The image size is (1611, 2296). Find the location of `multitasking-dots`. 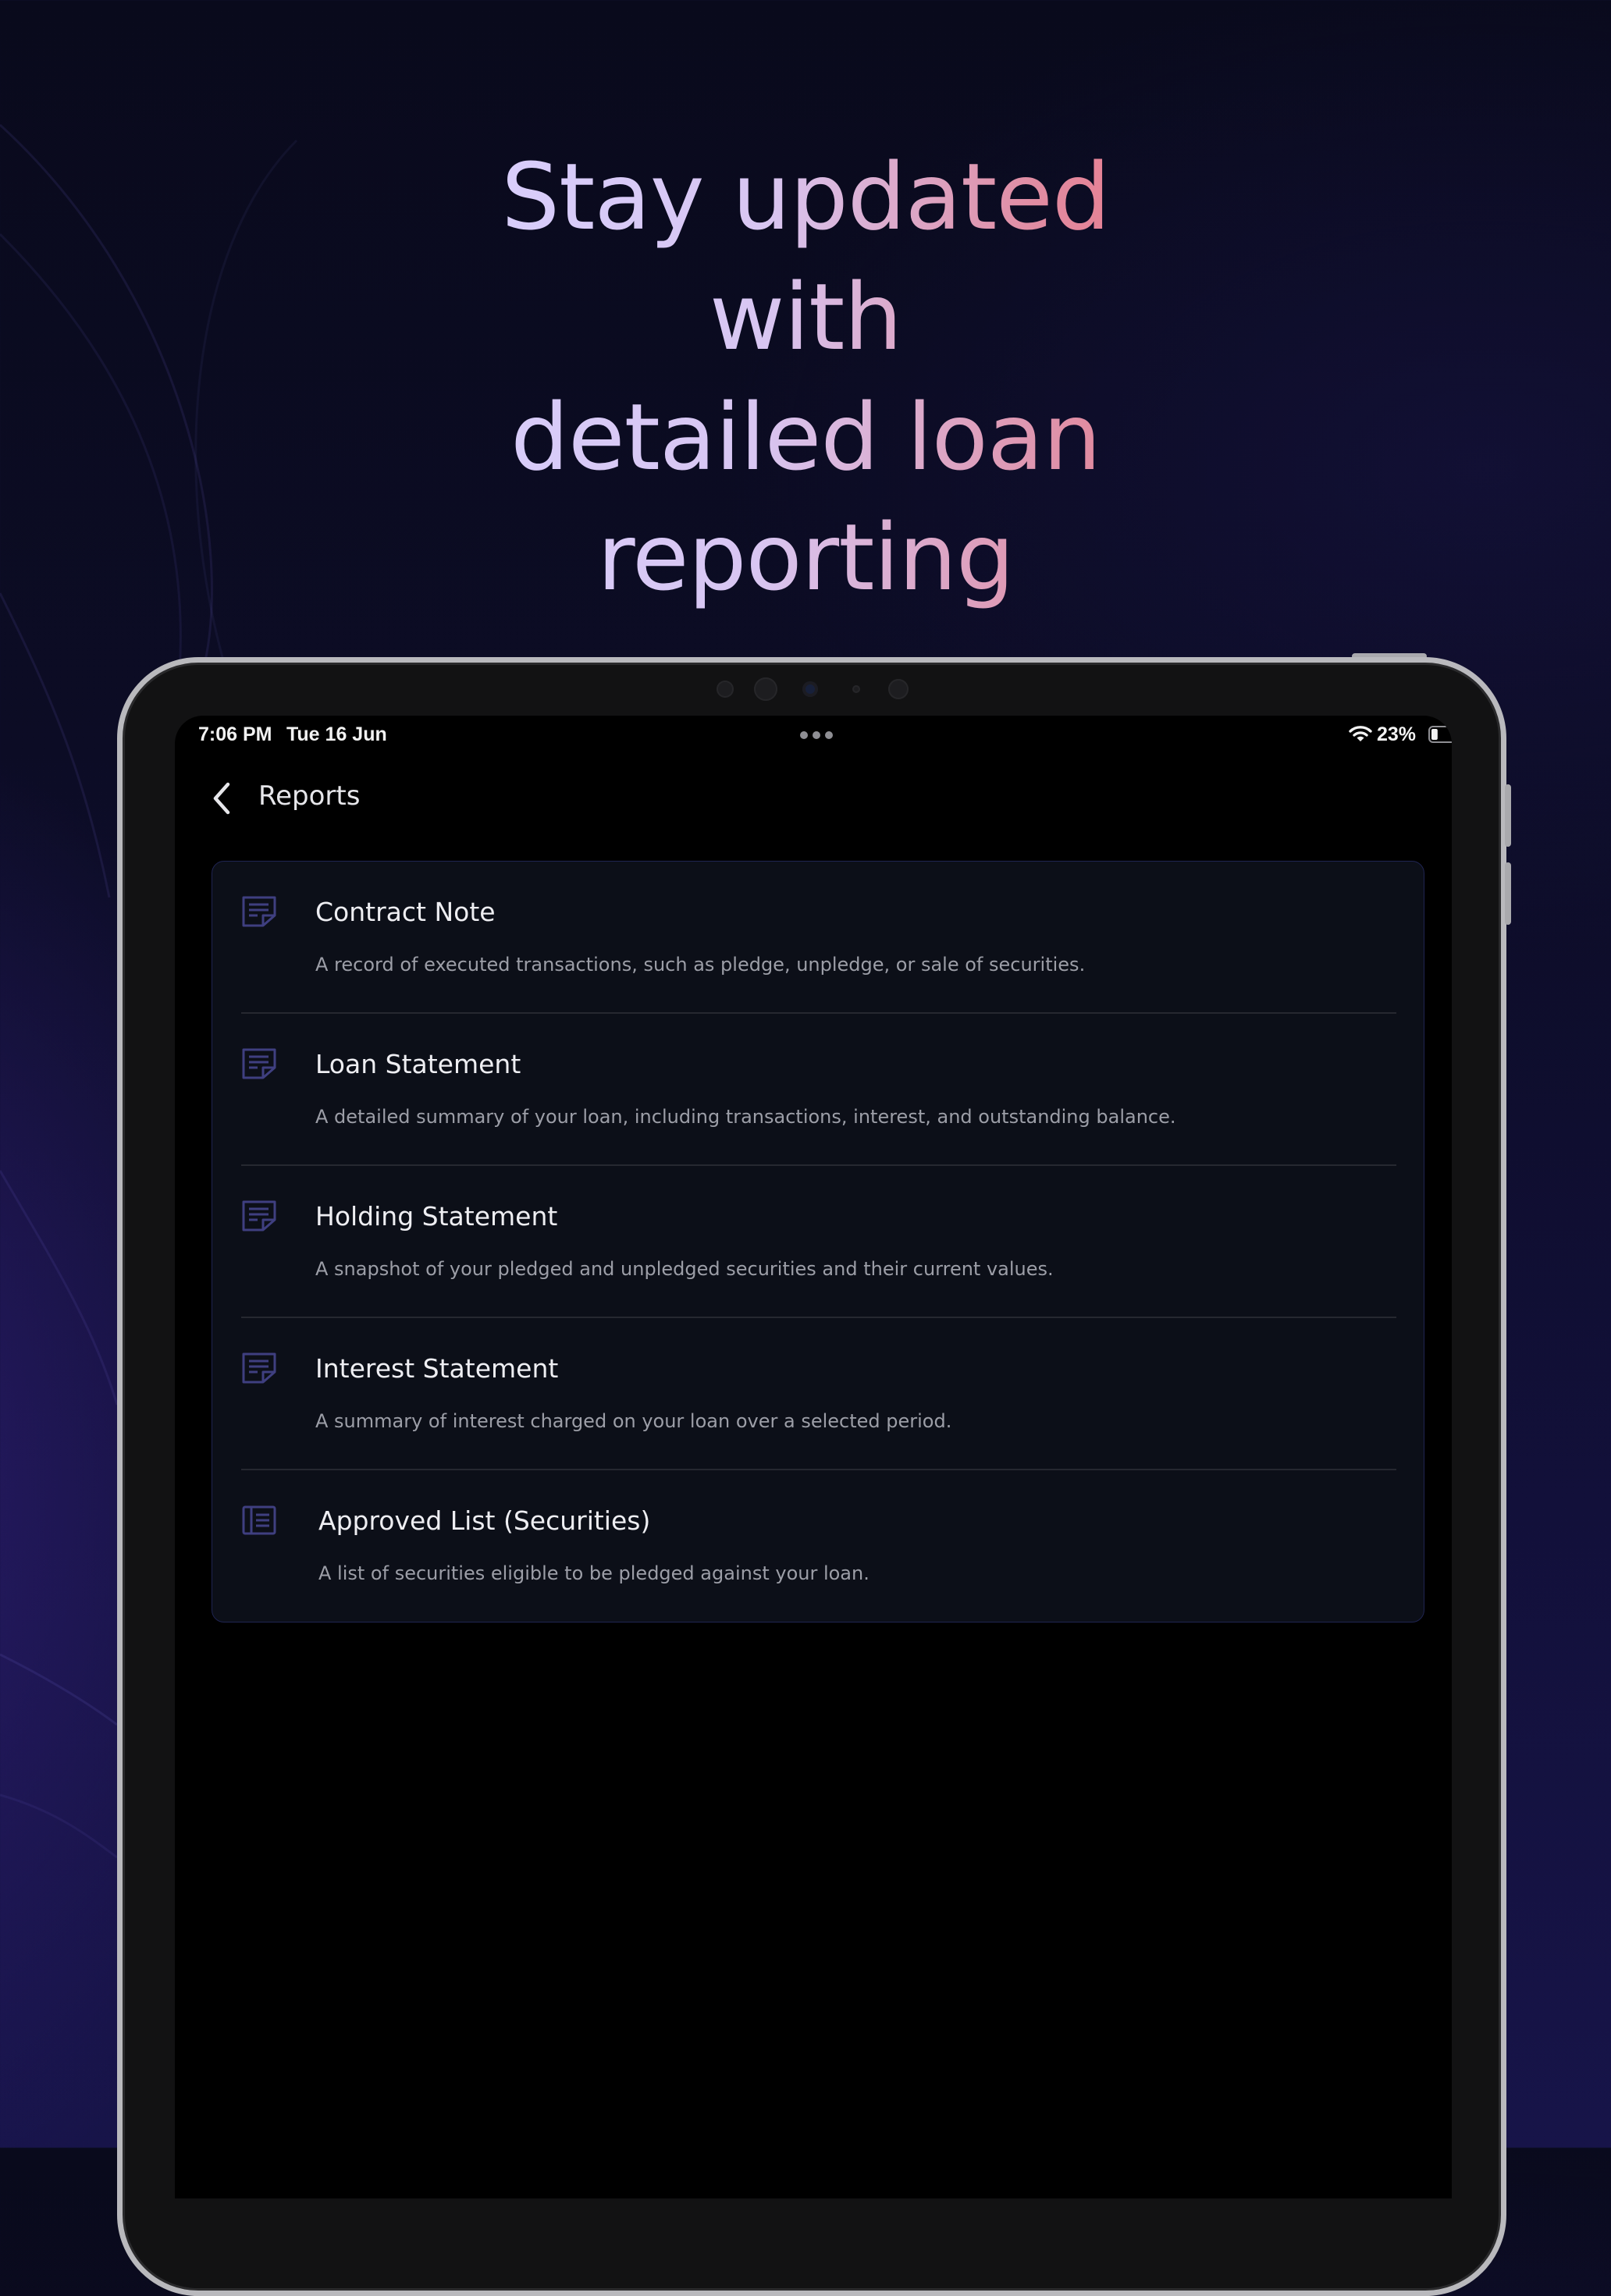

multitasking-dots is located at coordinates (817, 735).